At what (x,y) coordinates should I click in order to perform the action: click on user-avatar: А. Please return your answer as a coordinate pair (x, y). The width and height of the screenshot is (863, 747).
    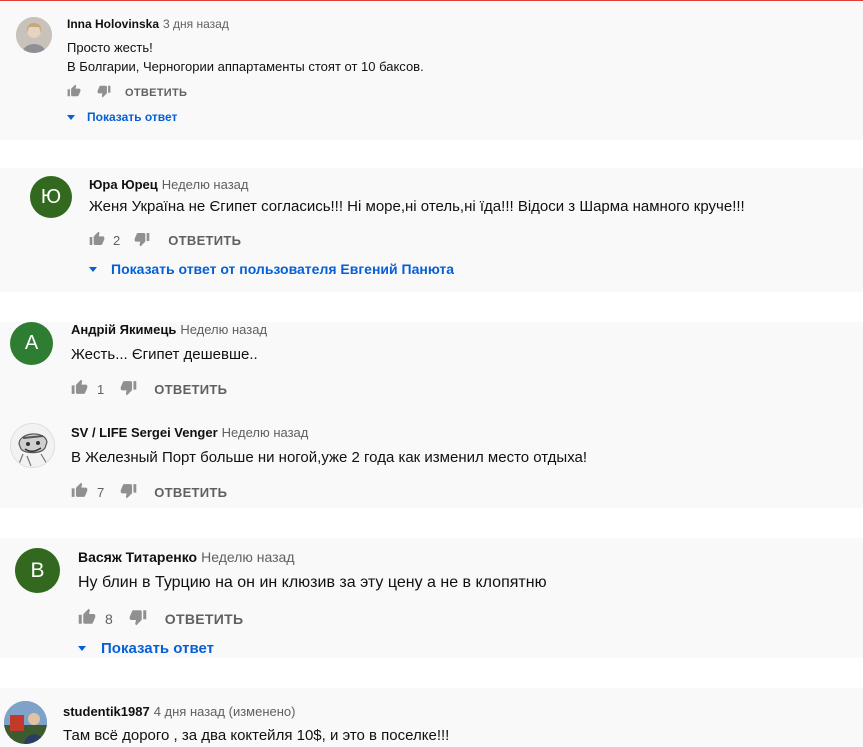
    Looking at the image, I should click on (31, 343).